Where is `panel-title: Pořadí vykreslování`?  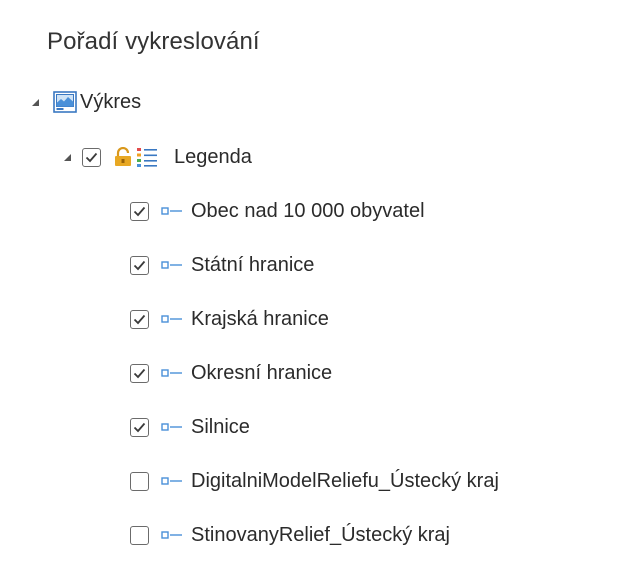
panel-title: Pořadí vykreslování is located at coordinates (153, 41).